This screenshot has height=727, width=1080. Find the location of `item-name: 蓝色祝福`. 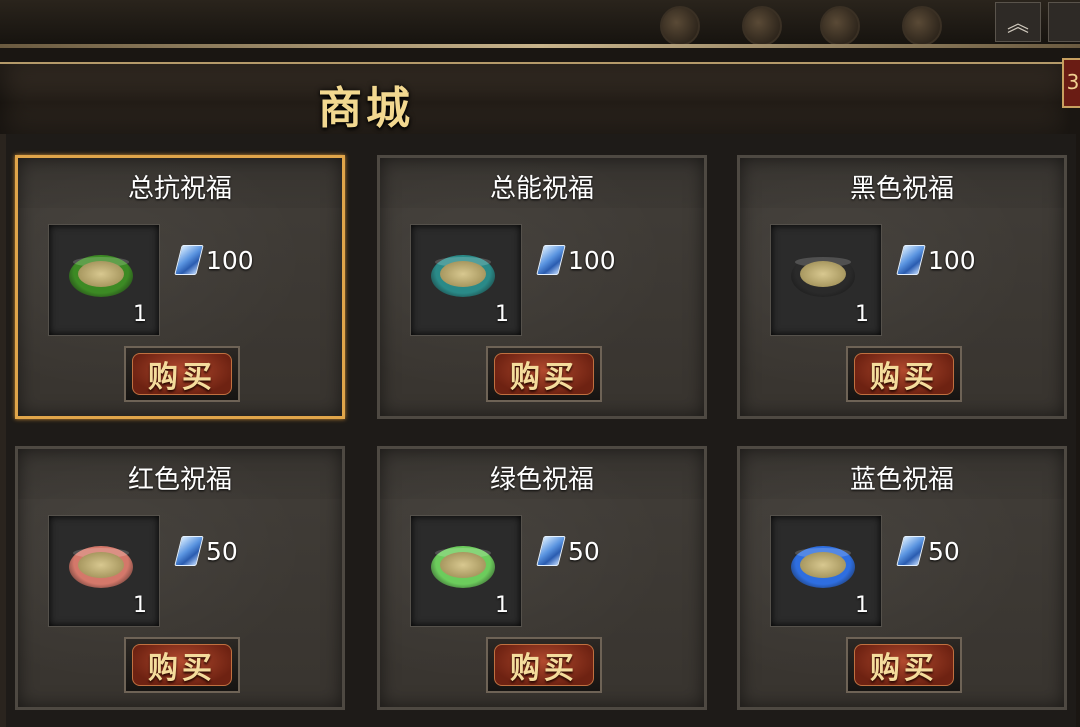

item-name: 蓝色祝福 is located at coordinates (901, 480).